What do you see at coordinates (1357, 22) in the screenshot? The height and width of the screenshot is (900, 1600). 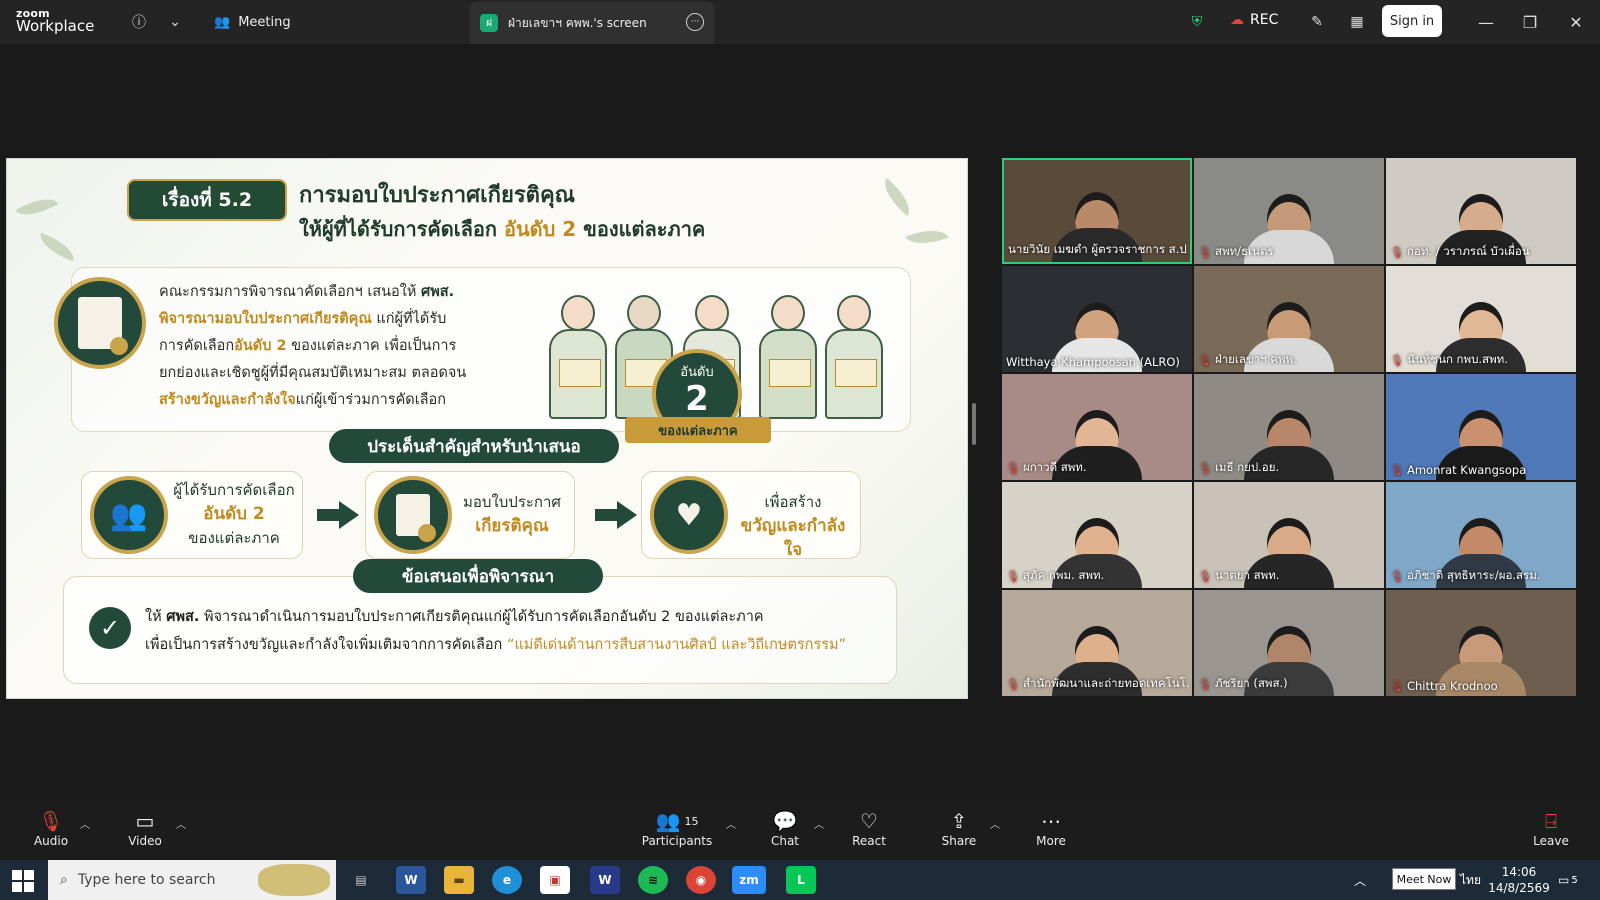 I see `layout-icon: ▦` at bounding box center [1357, 22].